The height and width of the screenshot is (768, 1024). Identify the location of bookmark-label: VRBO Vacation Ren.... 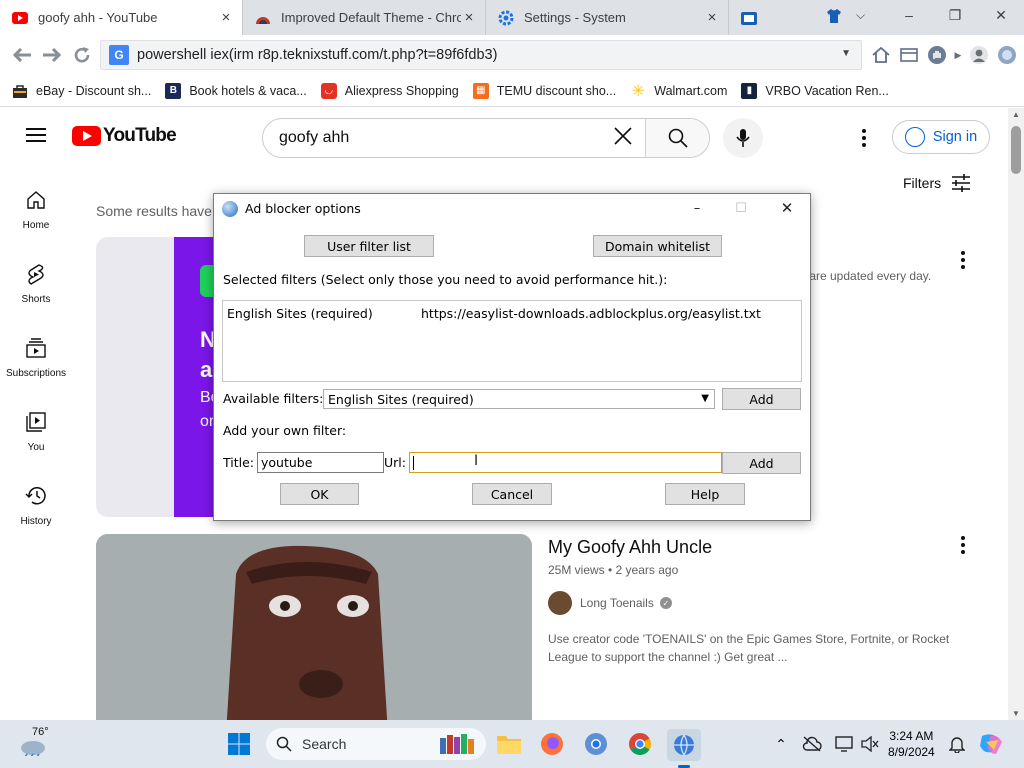
(827, 90).